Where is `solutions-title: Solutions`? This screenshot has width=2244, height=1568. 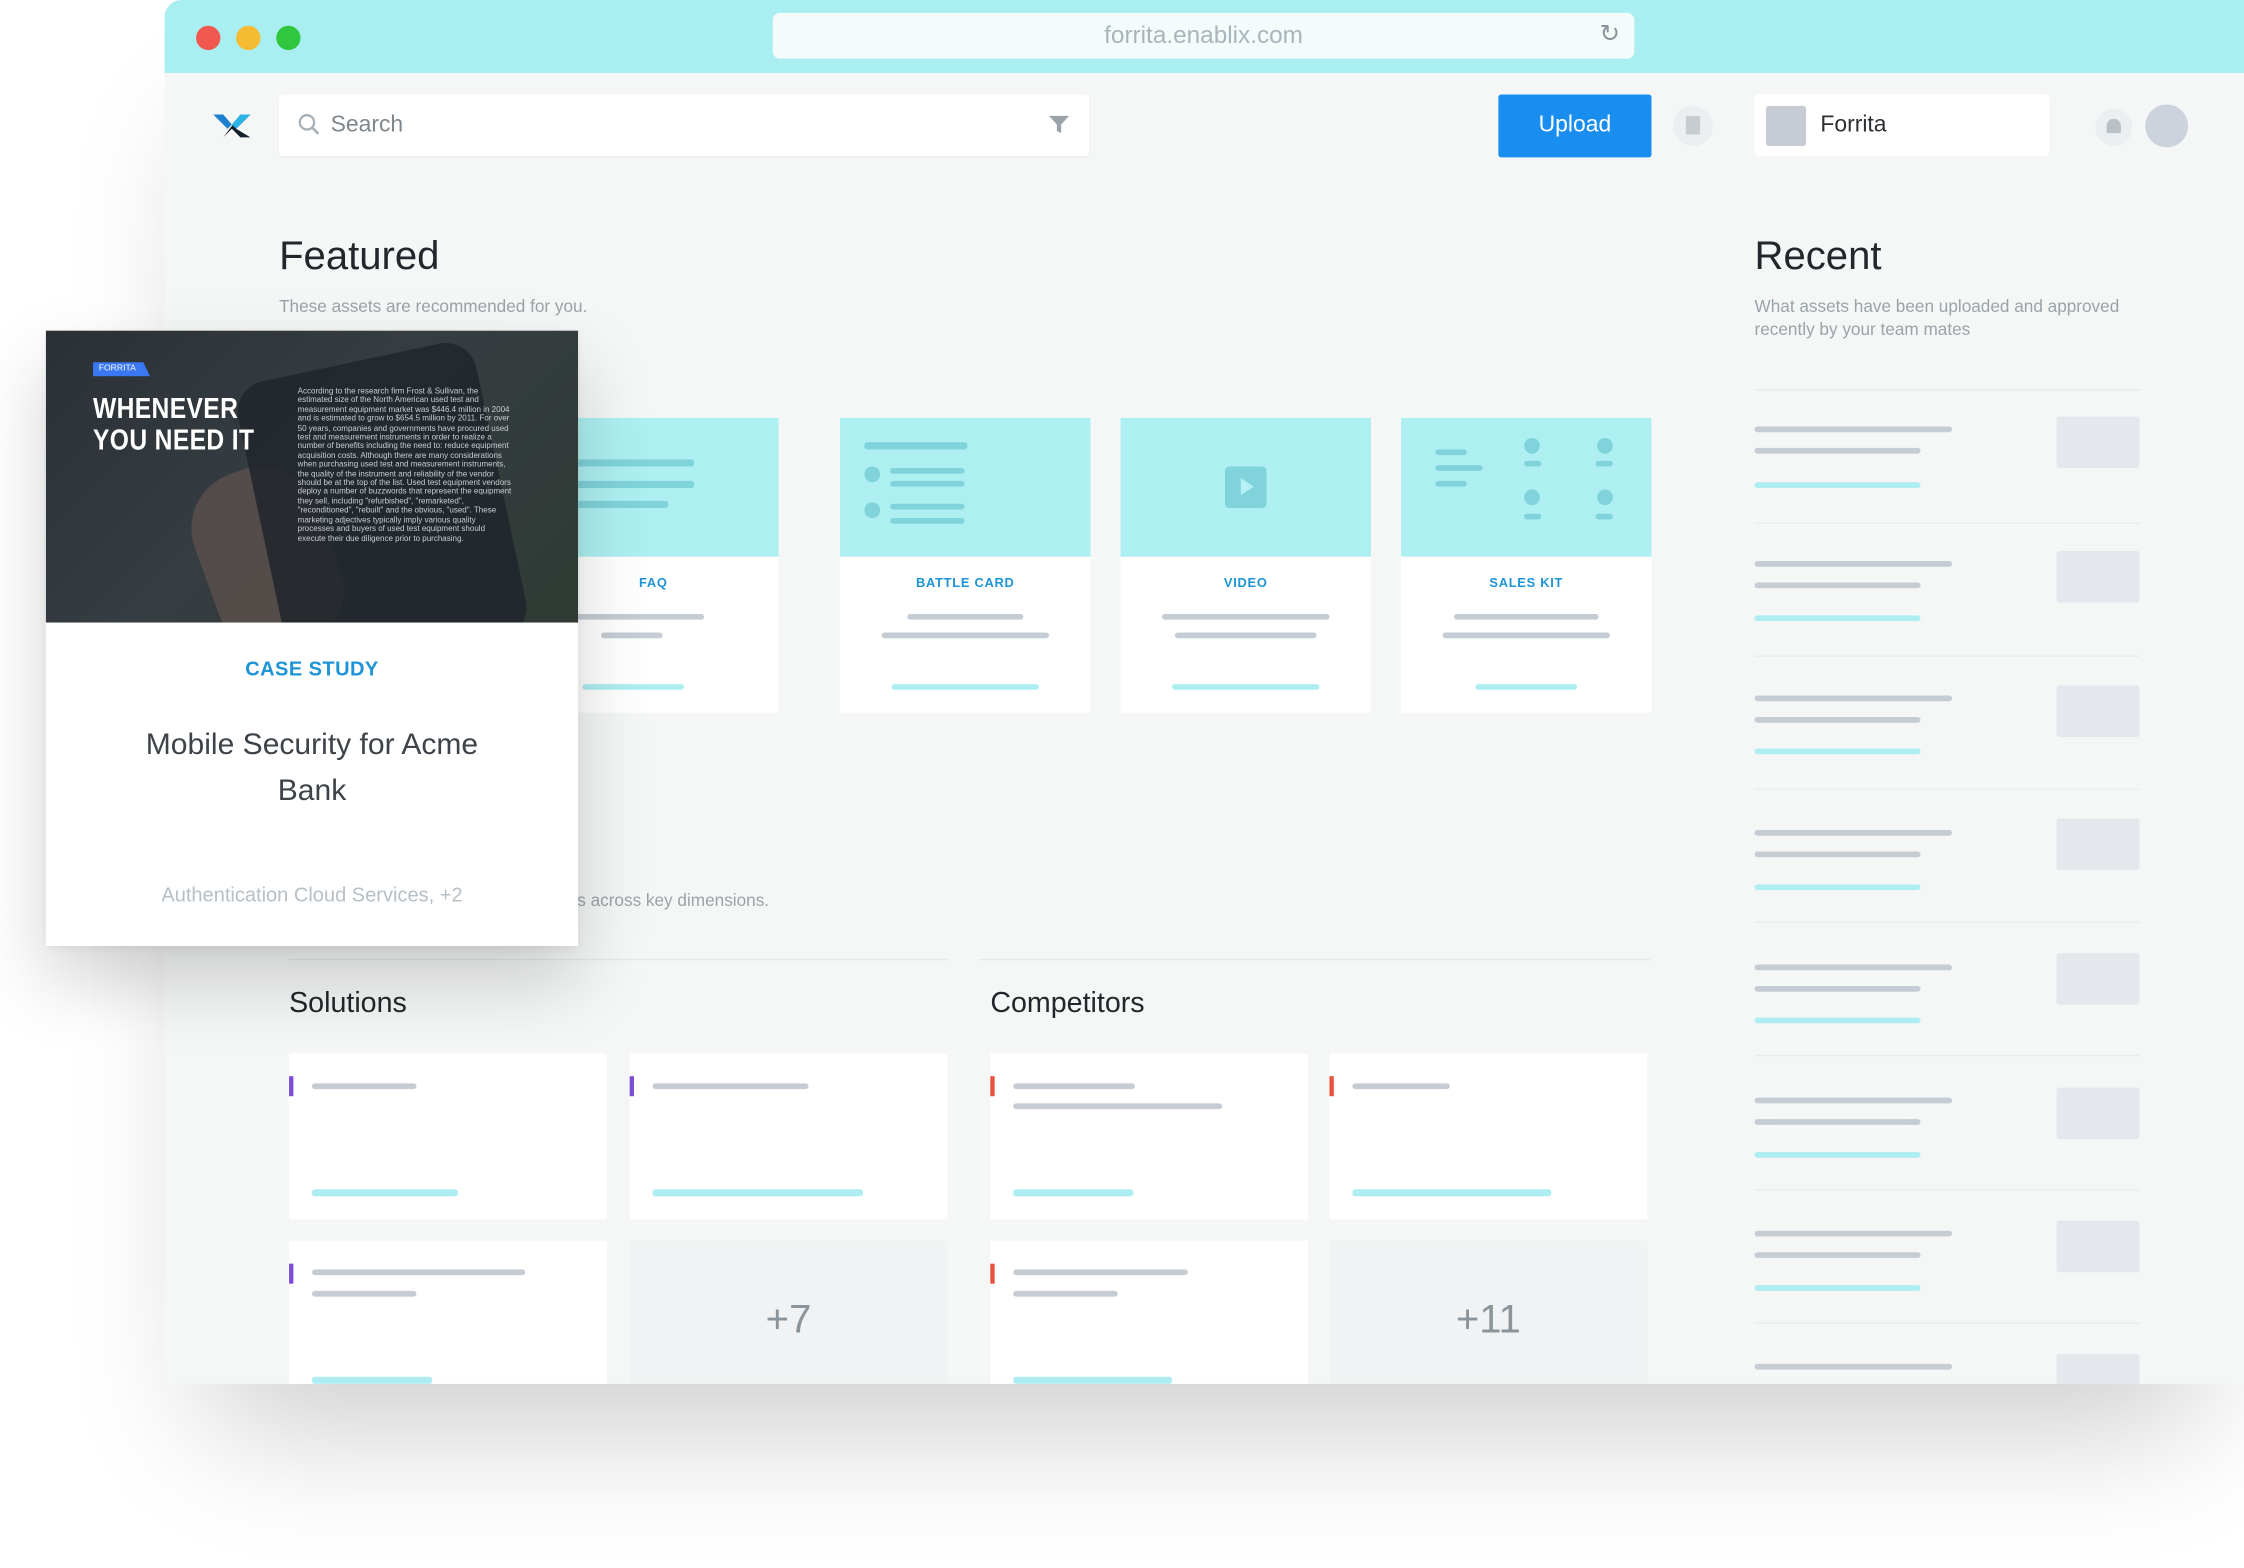
solutions-title: Solutions is located at coordinates (348, 1003).